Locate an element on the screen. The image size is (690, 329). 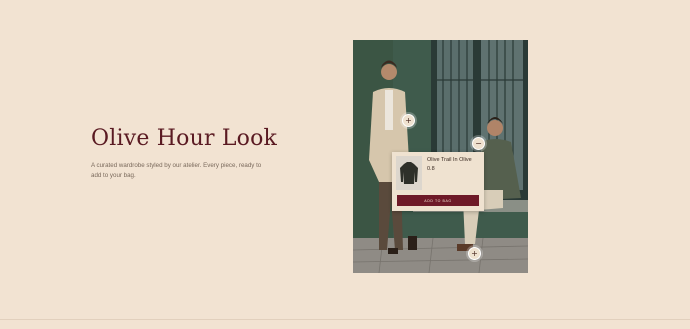
sweater-icon is located at coordinates (409, 173).